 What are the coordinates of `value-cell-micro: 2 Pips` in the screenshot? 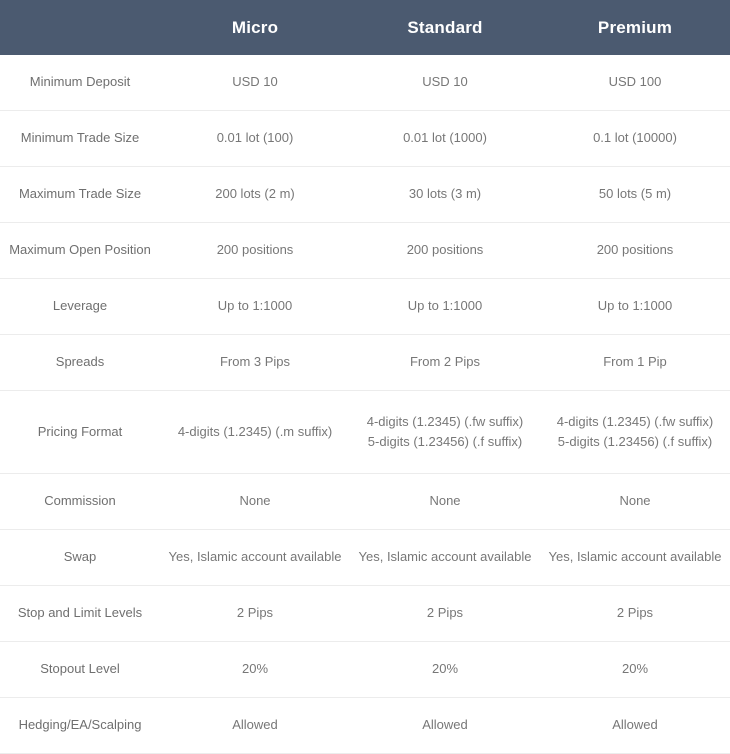 It's located at (255, 614).